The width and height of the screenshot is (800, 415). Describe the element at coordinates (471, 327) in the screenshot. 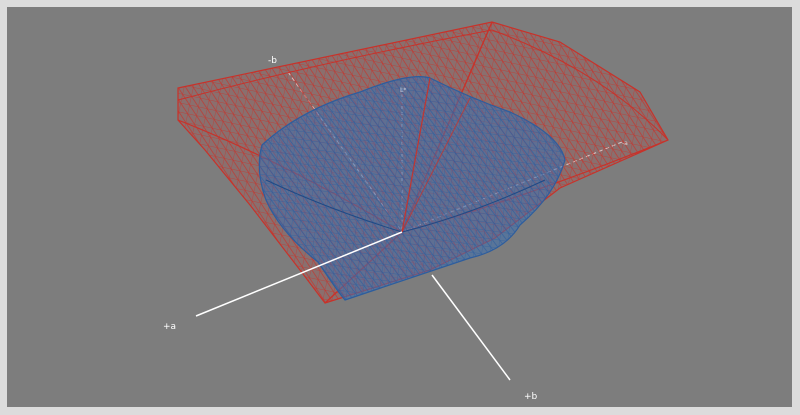

I see `axis-plus-b-line` at that location.